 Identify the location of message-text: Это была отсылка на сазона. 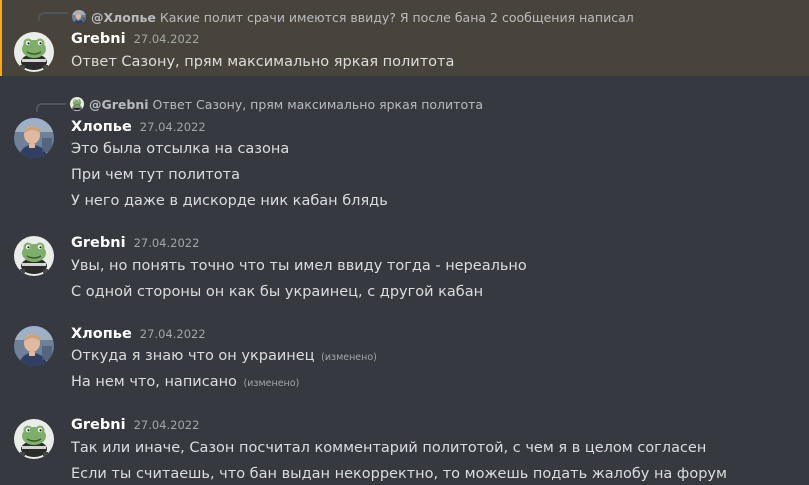
(180, 149).